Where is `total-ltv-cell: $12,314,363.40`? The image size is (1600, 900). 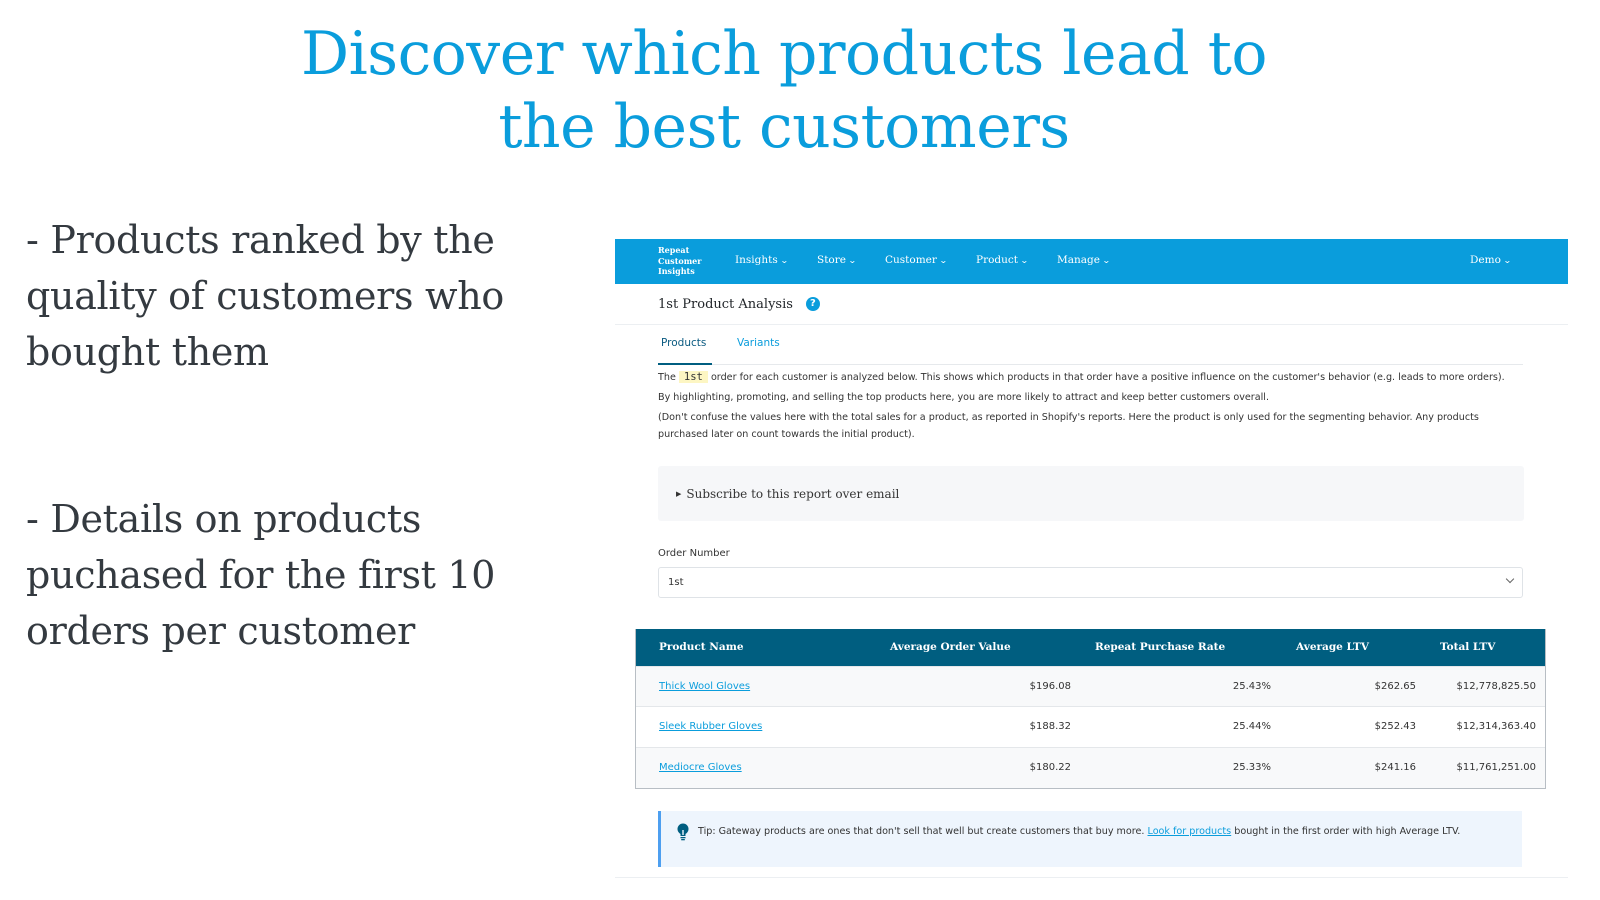
total-ltv-cell: $12,314,363.40 is located at coordinates (1496, 727).